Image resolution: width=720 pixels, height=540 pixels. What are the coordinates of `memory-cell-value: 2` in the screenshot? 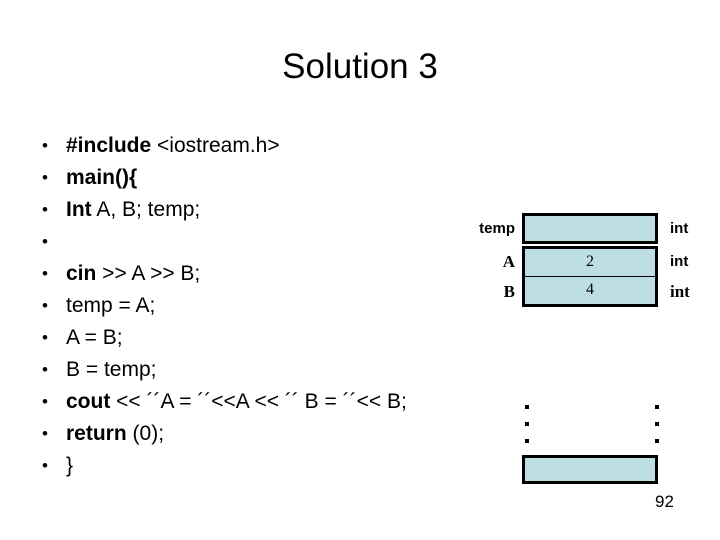 It's located at (590, 261).